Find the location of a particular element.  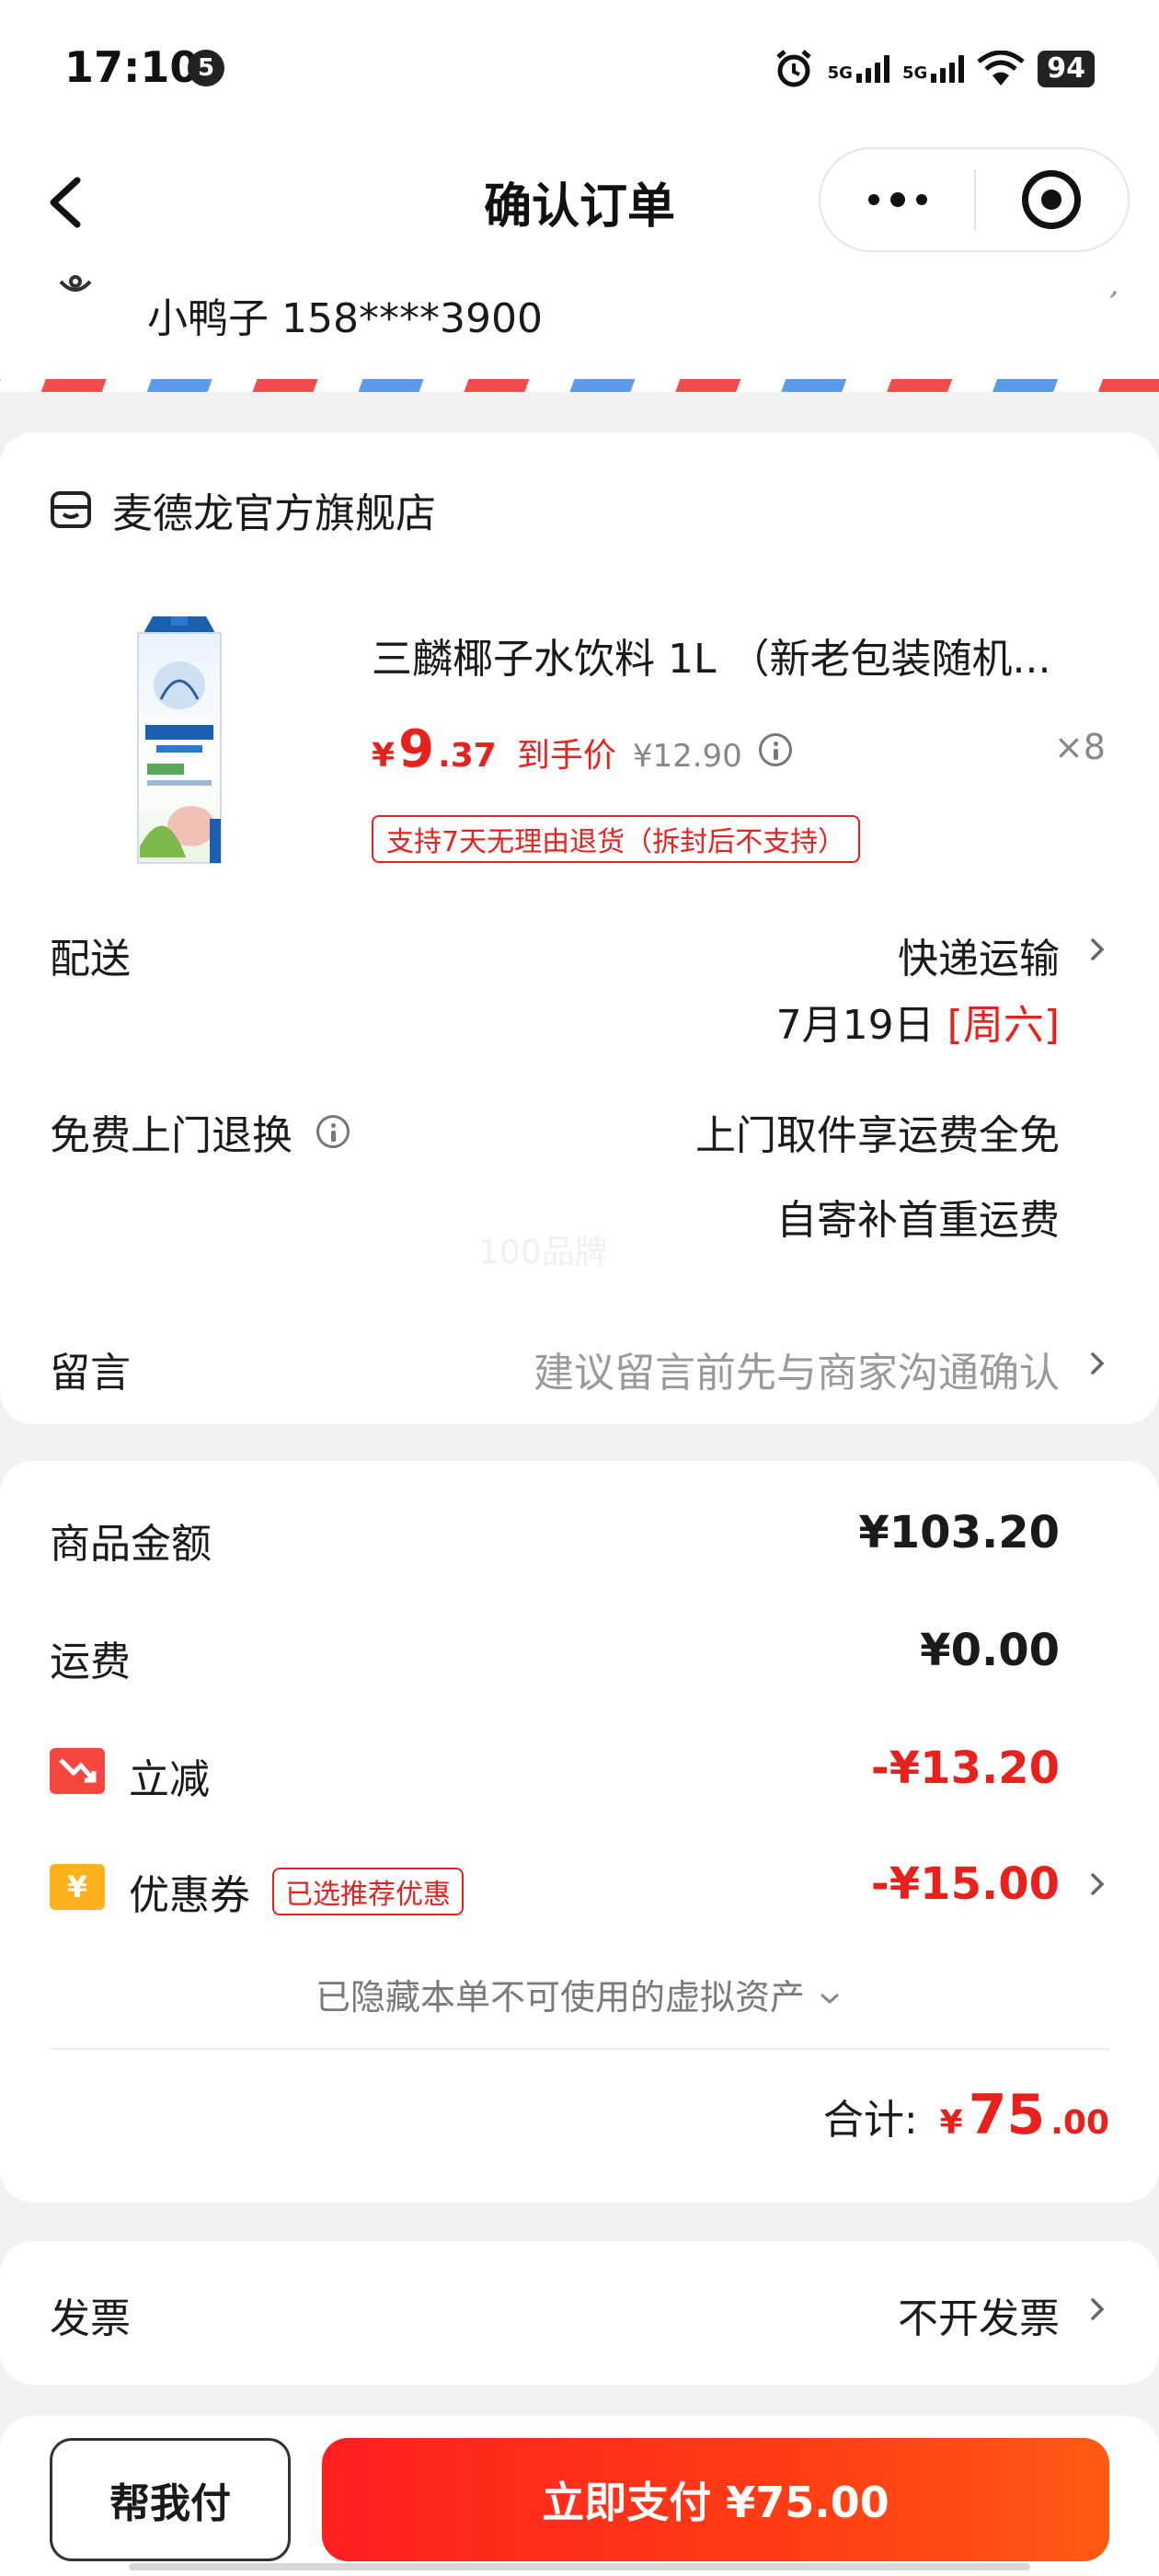

help-pay-button: 帮我付 is located at coordinates (170, 2499).